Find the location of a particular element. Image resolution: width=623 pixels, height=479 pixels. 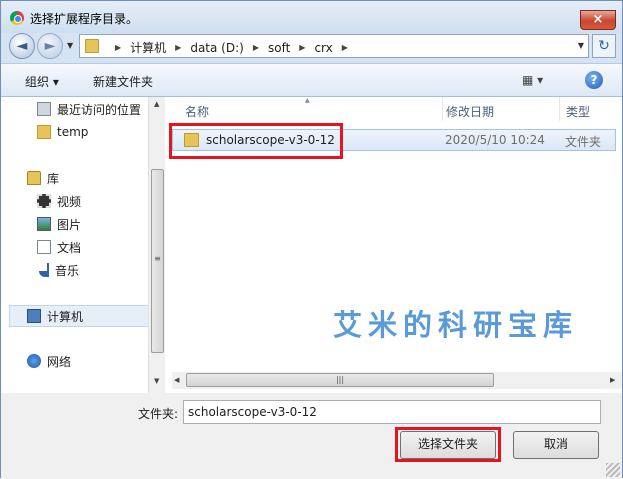

column-header-date: 修改日期 is located at coordinates (500, 109).